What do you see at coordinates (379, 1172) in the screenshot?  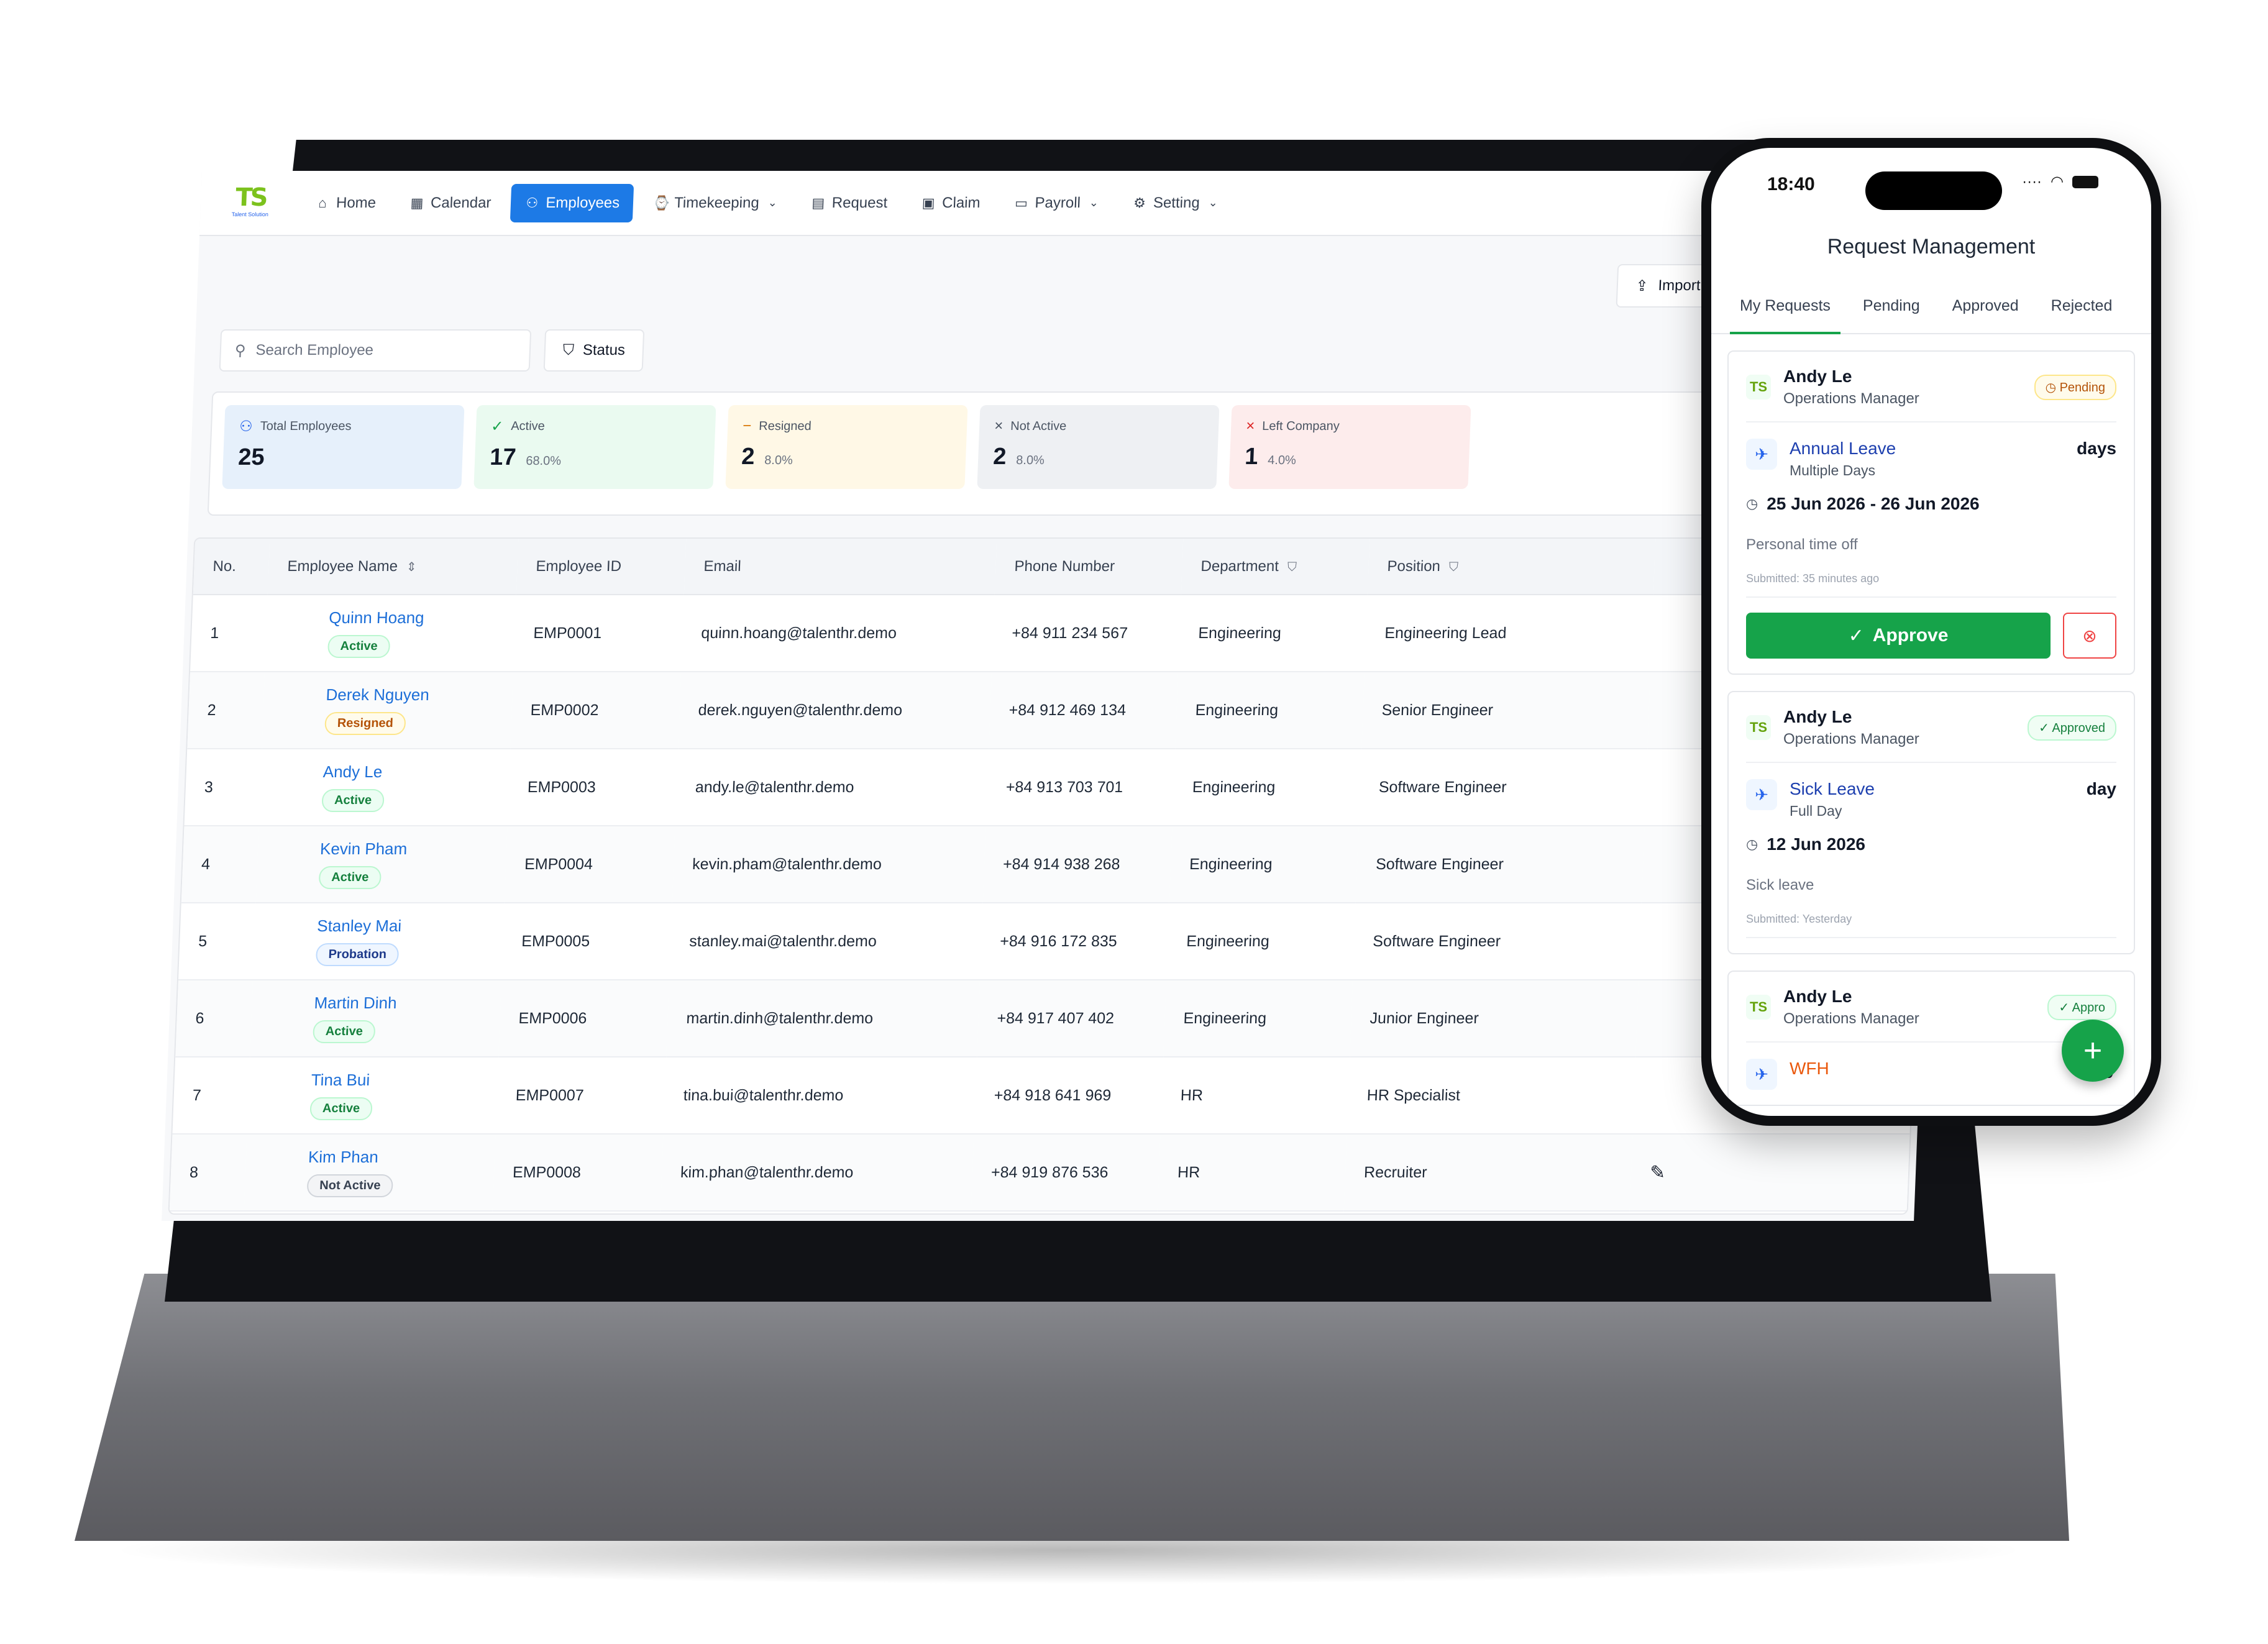 I see `employee-name-wrap: Kim Phan Not Active` at bounding box center [379, 1172].